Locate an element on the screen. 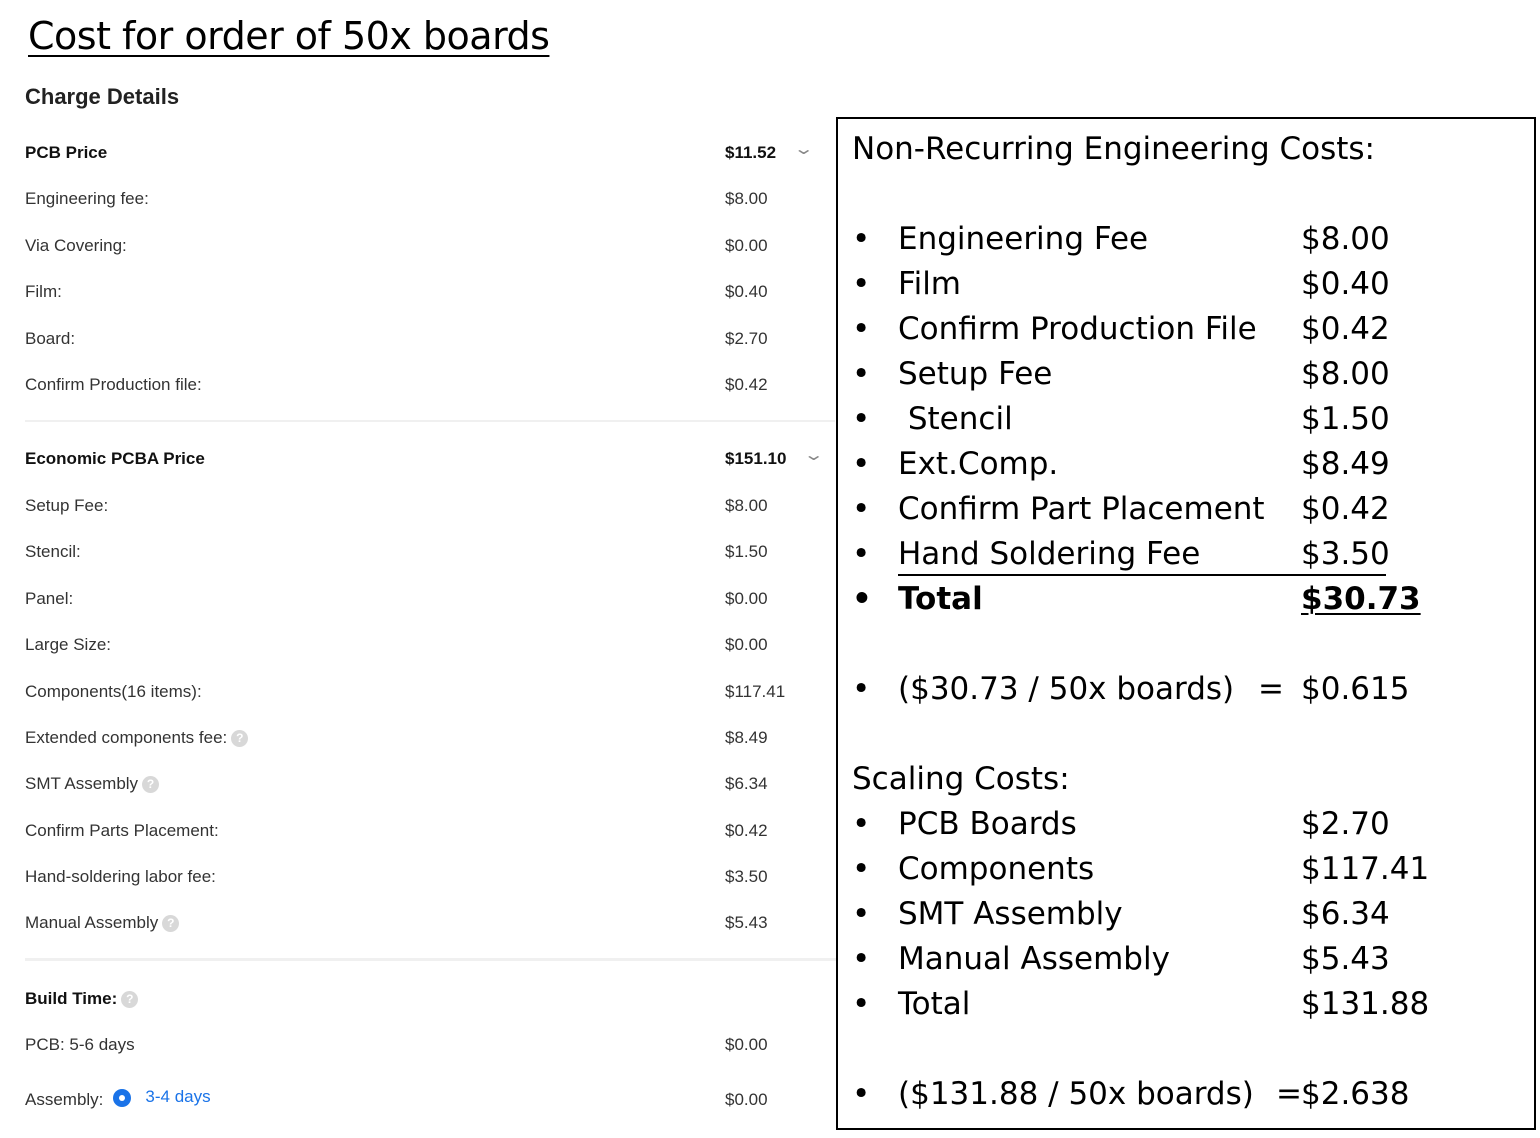 The height and width of the screenshot is (1138, 1540). nre-per-board-result: $0.615 is located at coordinates (1355, 689).